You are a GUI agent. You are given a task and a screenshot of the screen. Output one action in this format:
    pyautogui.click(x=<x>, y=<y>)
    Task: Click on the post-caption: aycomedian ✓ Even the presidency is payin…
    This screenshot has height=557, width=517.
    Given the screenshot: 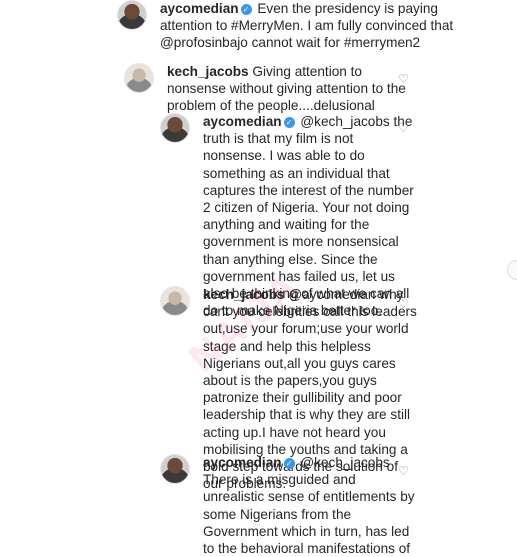 What is the action you would take?
    pyautogui.click(x=288, y=26)
    